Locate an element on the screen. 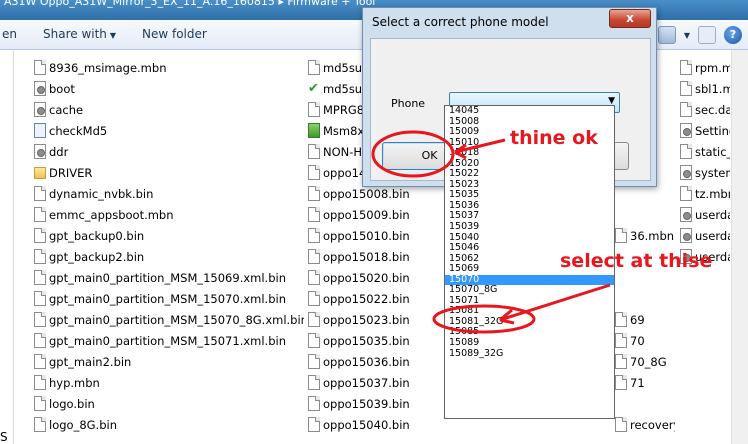 The image size is (748, 444). file-name: emmc_appsboot.mbn is located at coordinates (111, 214).